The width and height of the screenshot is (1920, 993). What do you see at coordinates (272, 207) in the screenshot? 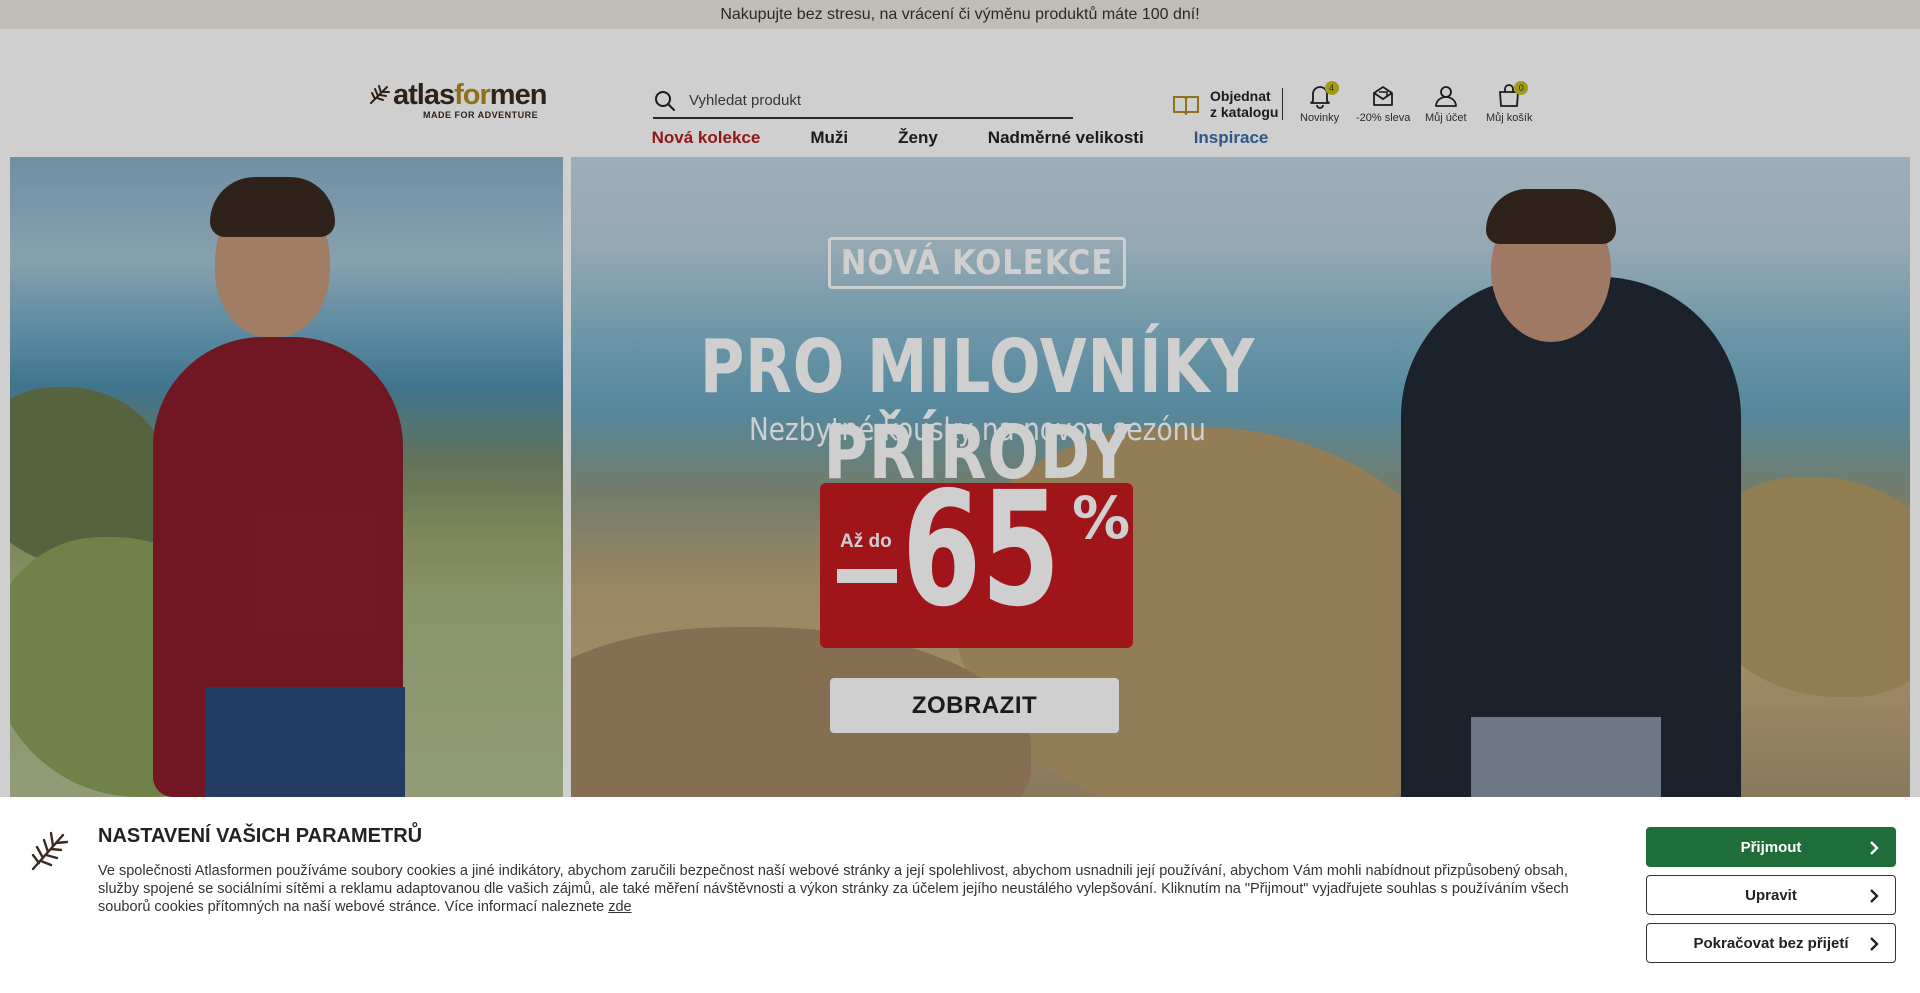
I see `hero-left-model-hair` at bounding box center [272, 207].